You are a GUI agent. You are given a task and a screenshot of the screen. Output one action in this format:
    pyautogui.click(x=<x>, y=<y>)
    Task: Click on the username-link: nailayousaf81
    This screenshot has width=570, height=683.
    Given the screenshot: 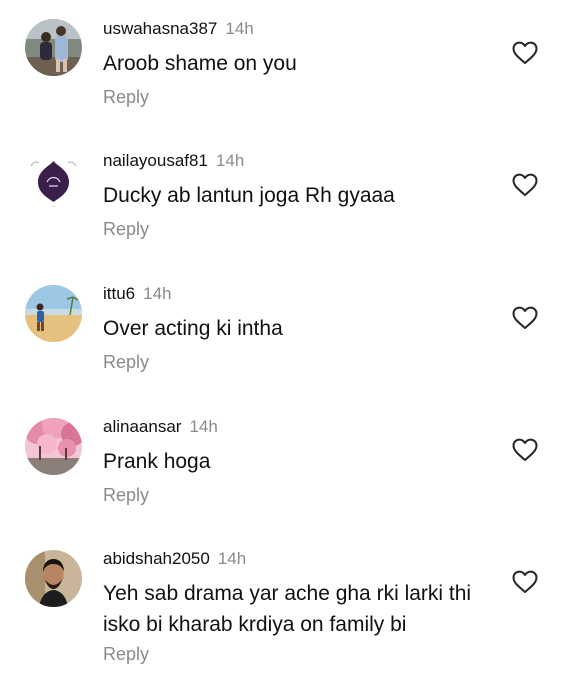 What is the action you would take?
    pyautogui.click(x=155, y=160)
    